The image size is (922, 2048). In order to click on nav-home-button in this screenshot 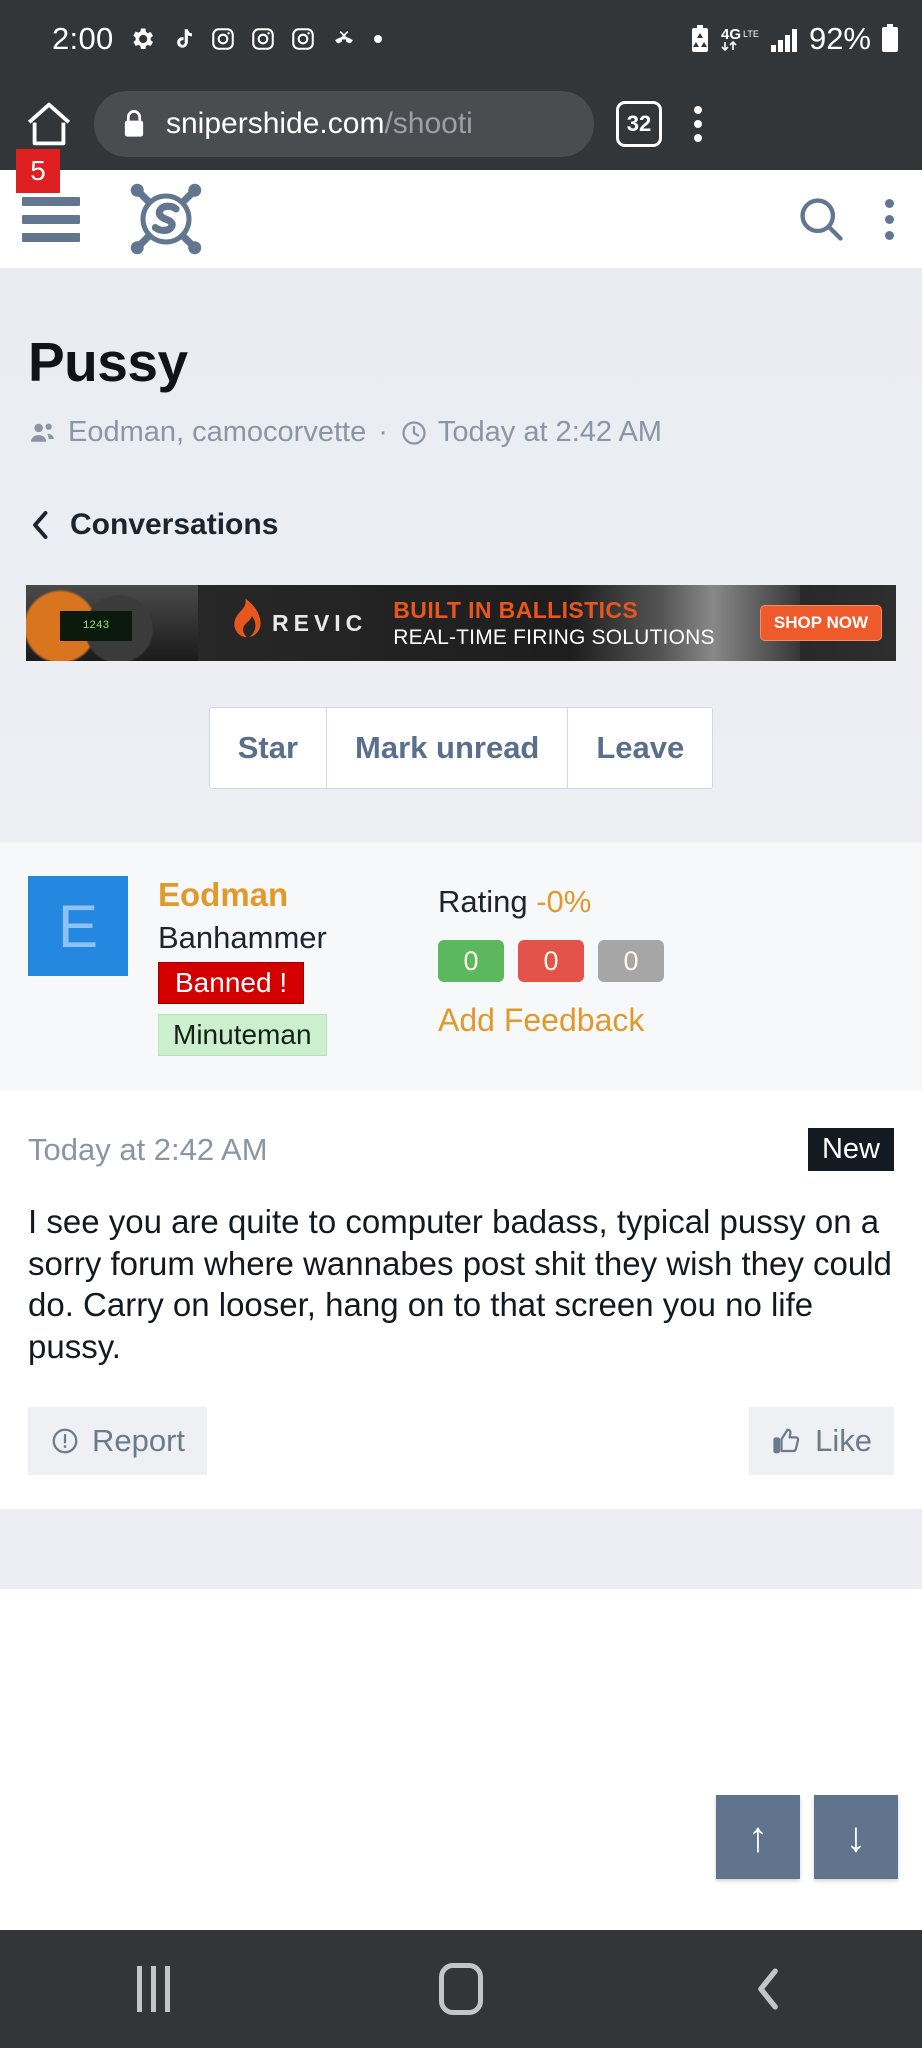, I will do `click(461, 1989)`.